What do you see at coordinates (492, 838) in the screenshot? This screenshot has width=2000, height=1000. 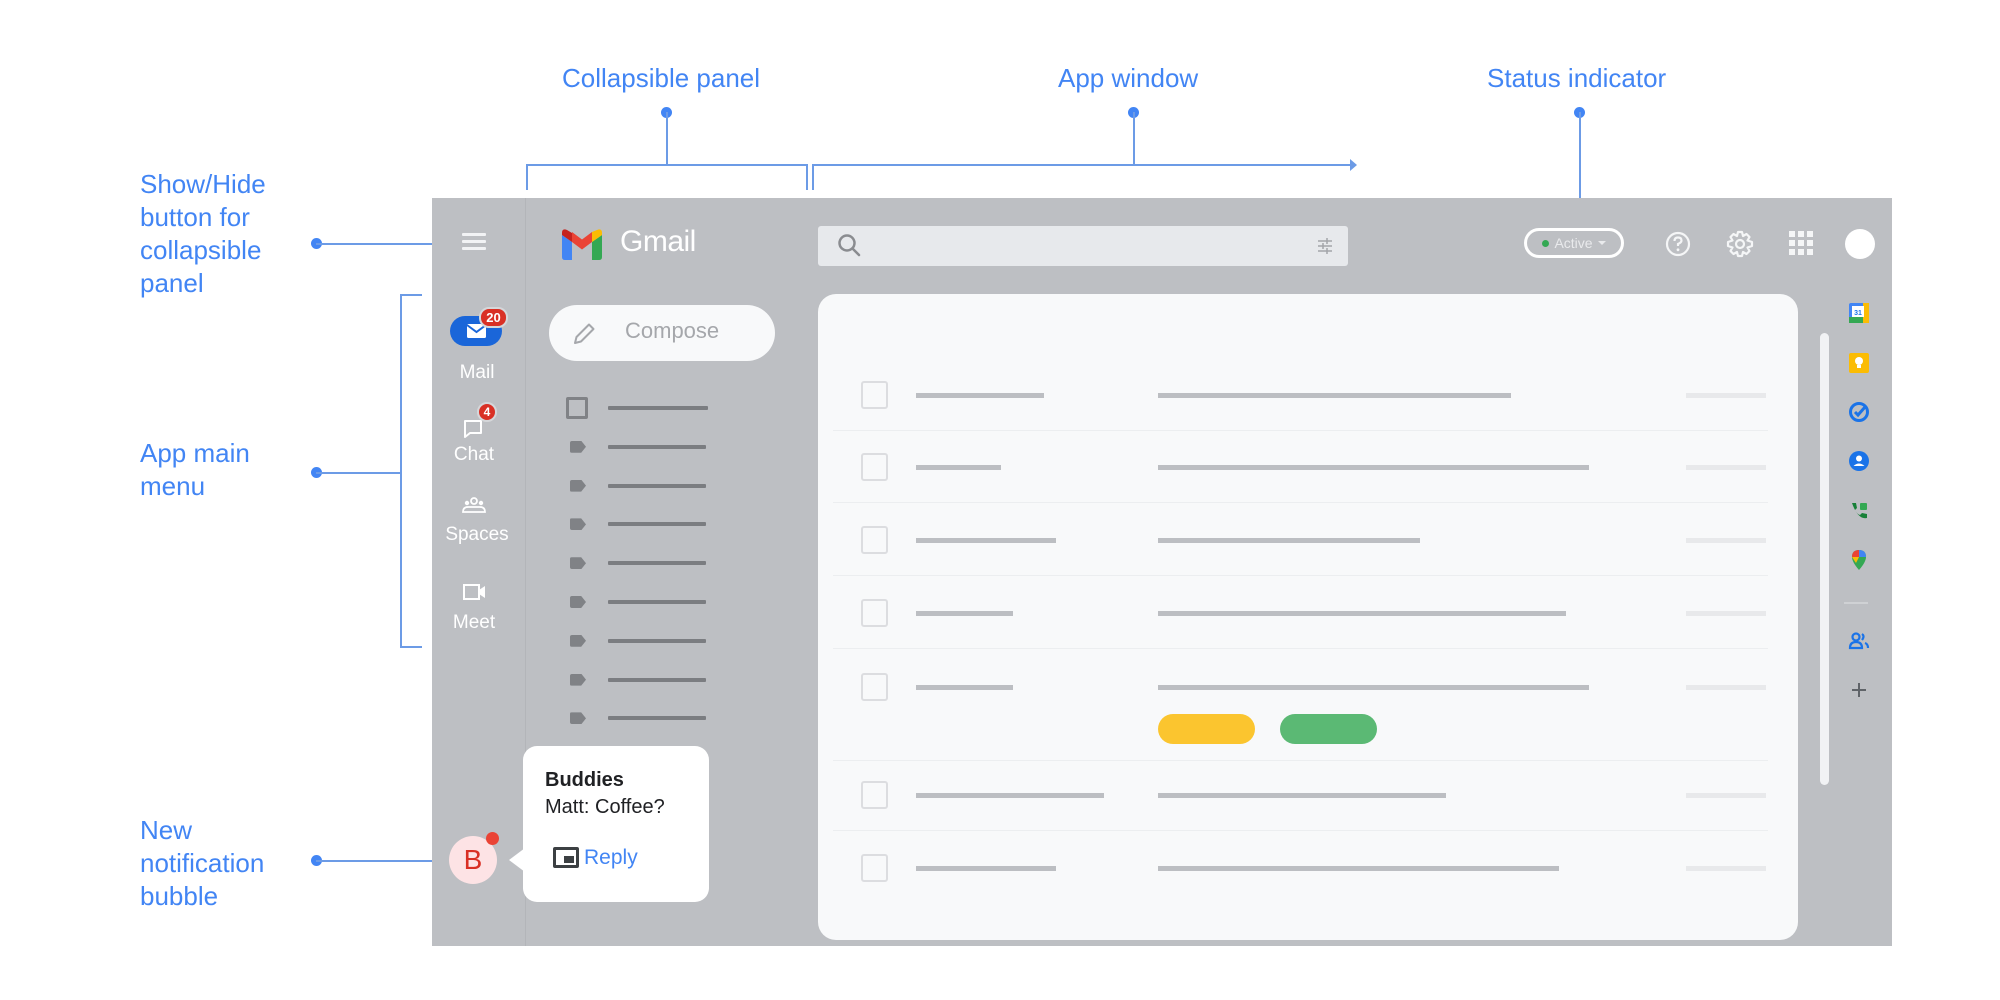 I see `new-notification-dot` at bounding box center [492, 838].